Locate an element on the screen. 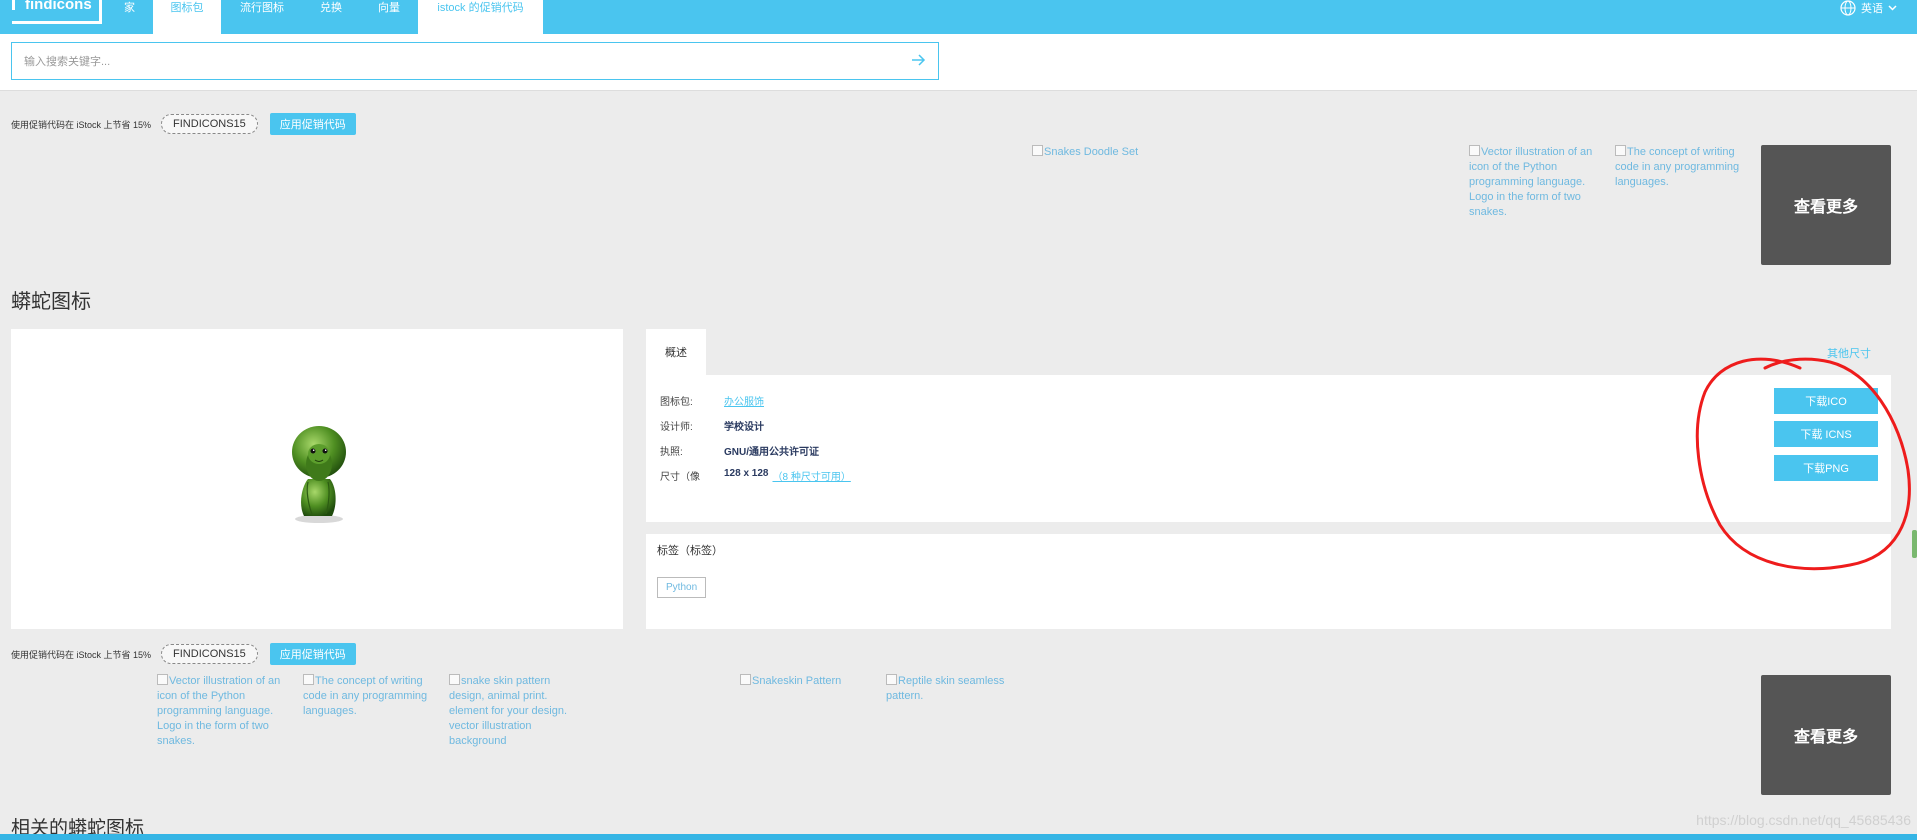  gallery-image: Snakeskin Pattern is located at coordinates (810, 681).